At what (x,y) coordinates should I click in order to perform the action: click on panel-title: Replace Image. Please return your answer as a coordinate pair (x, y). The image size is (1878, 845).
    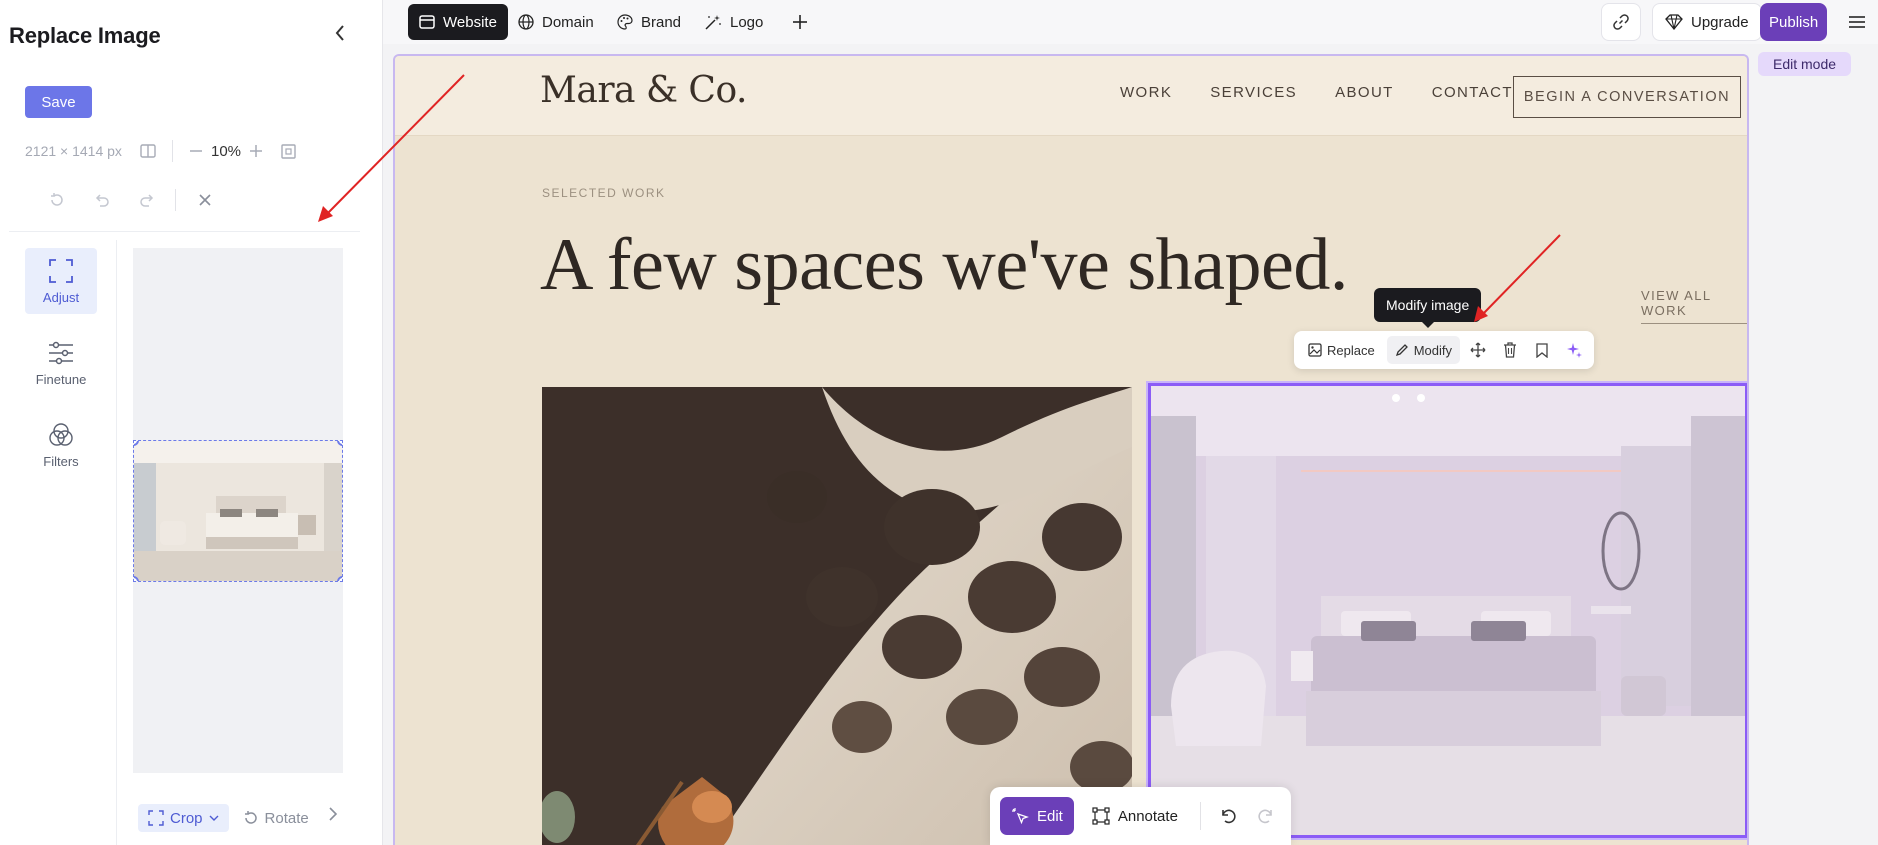
    Looking at the image, I should click on (85, 35).